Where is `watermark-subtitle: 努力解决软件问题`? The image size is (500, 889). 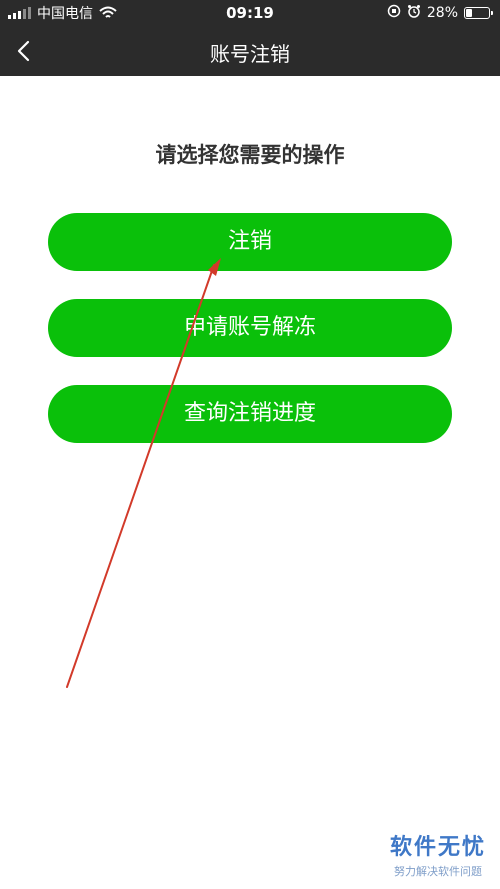
watermark-subtitle: 努力解决软件问题 is located at coordinates (437, 871).